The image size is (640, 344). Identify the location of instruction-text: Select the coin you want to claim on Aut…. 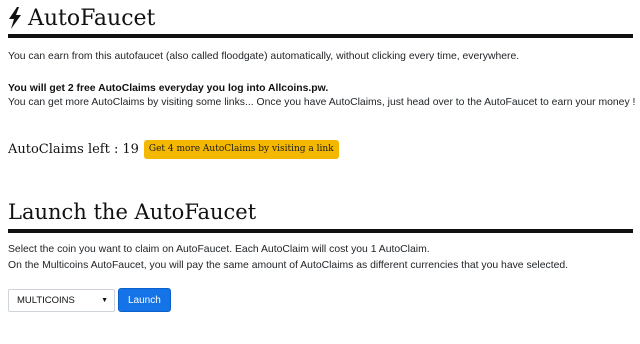
(219, 249).